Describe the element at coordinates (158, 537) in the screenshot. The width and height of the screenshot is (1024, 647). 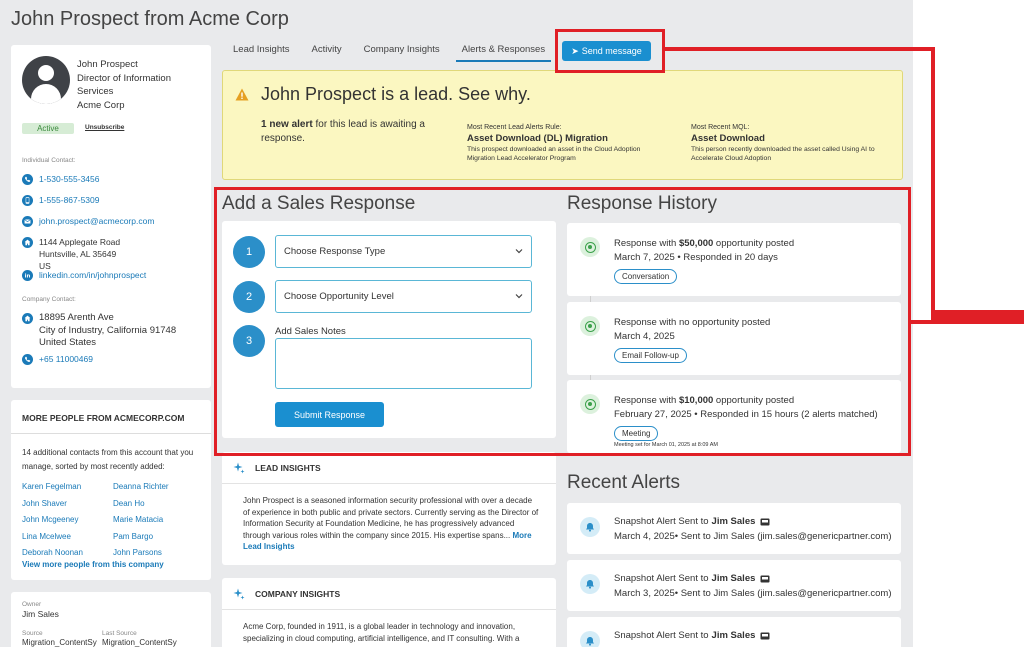
I see `person-link: Pam Bargo` at that location.